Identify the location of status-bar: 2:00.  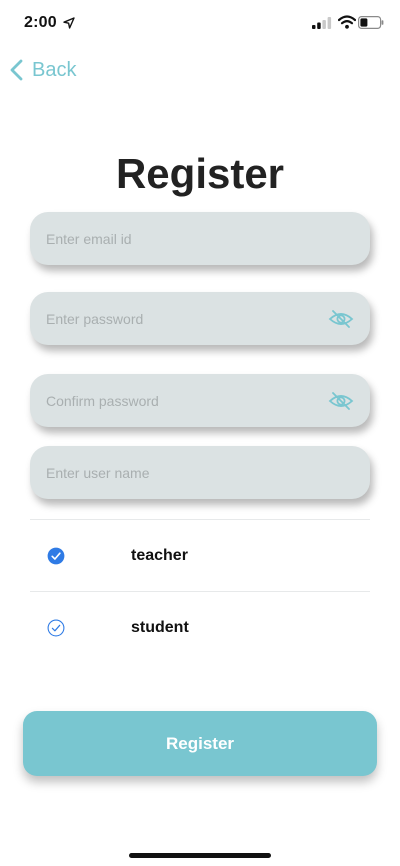
(200, 23).